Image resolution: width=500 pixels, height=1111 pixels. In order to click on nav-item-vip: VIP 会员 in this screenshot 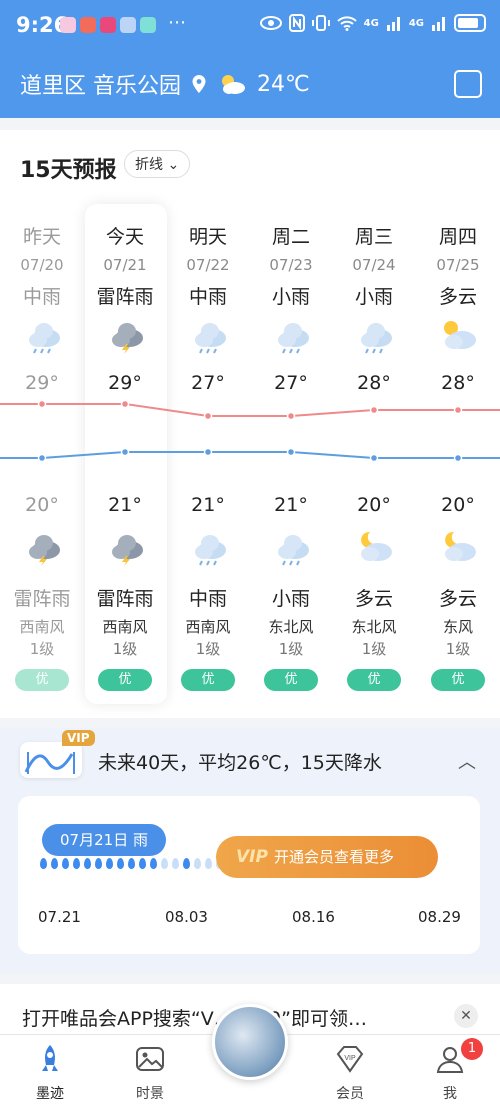, I will do `click(350, 1073)`.